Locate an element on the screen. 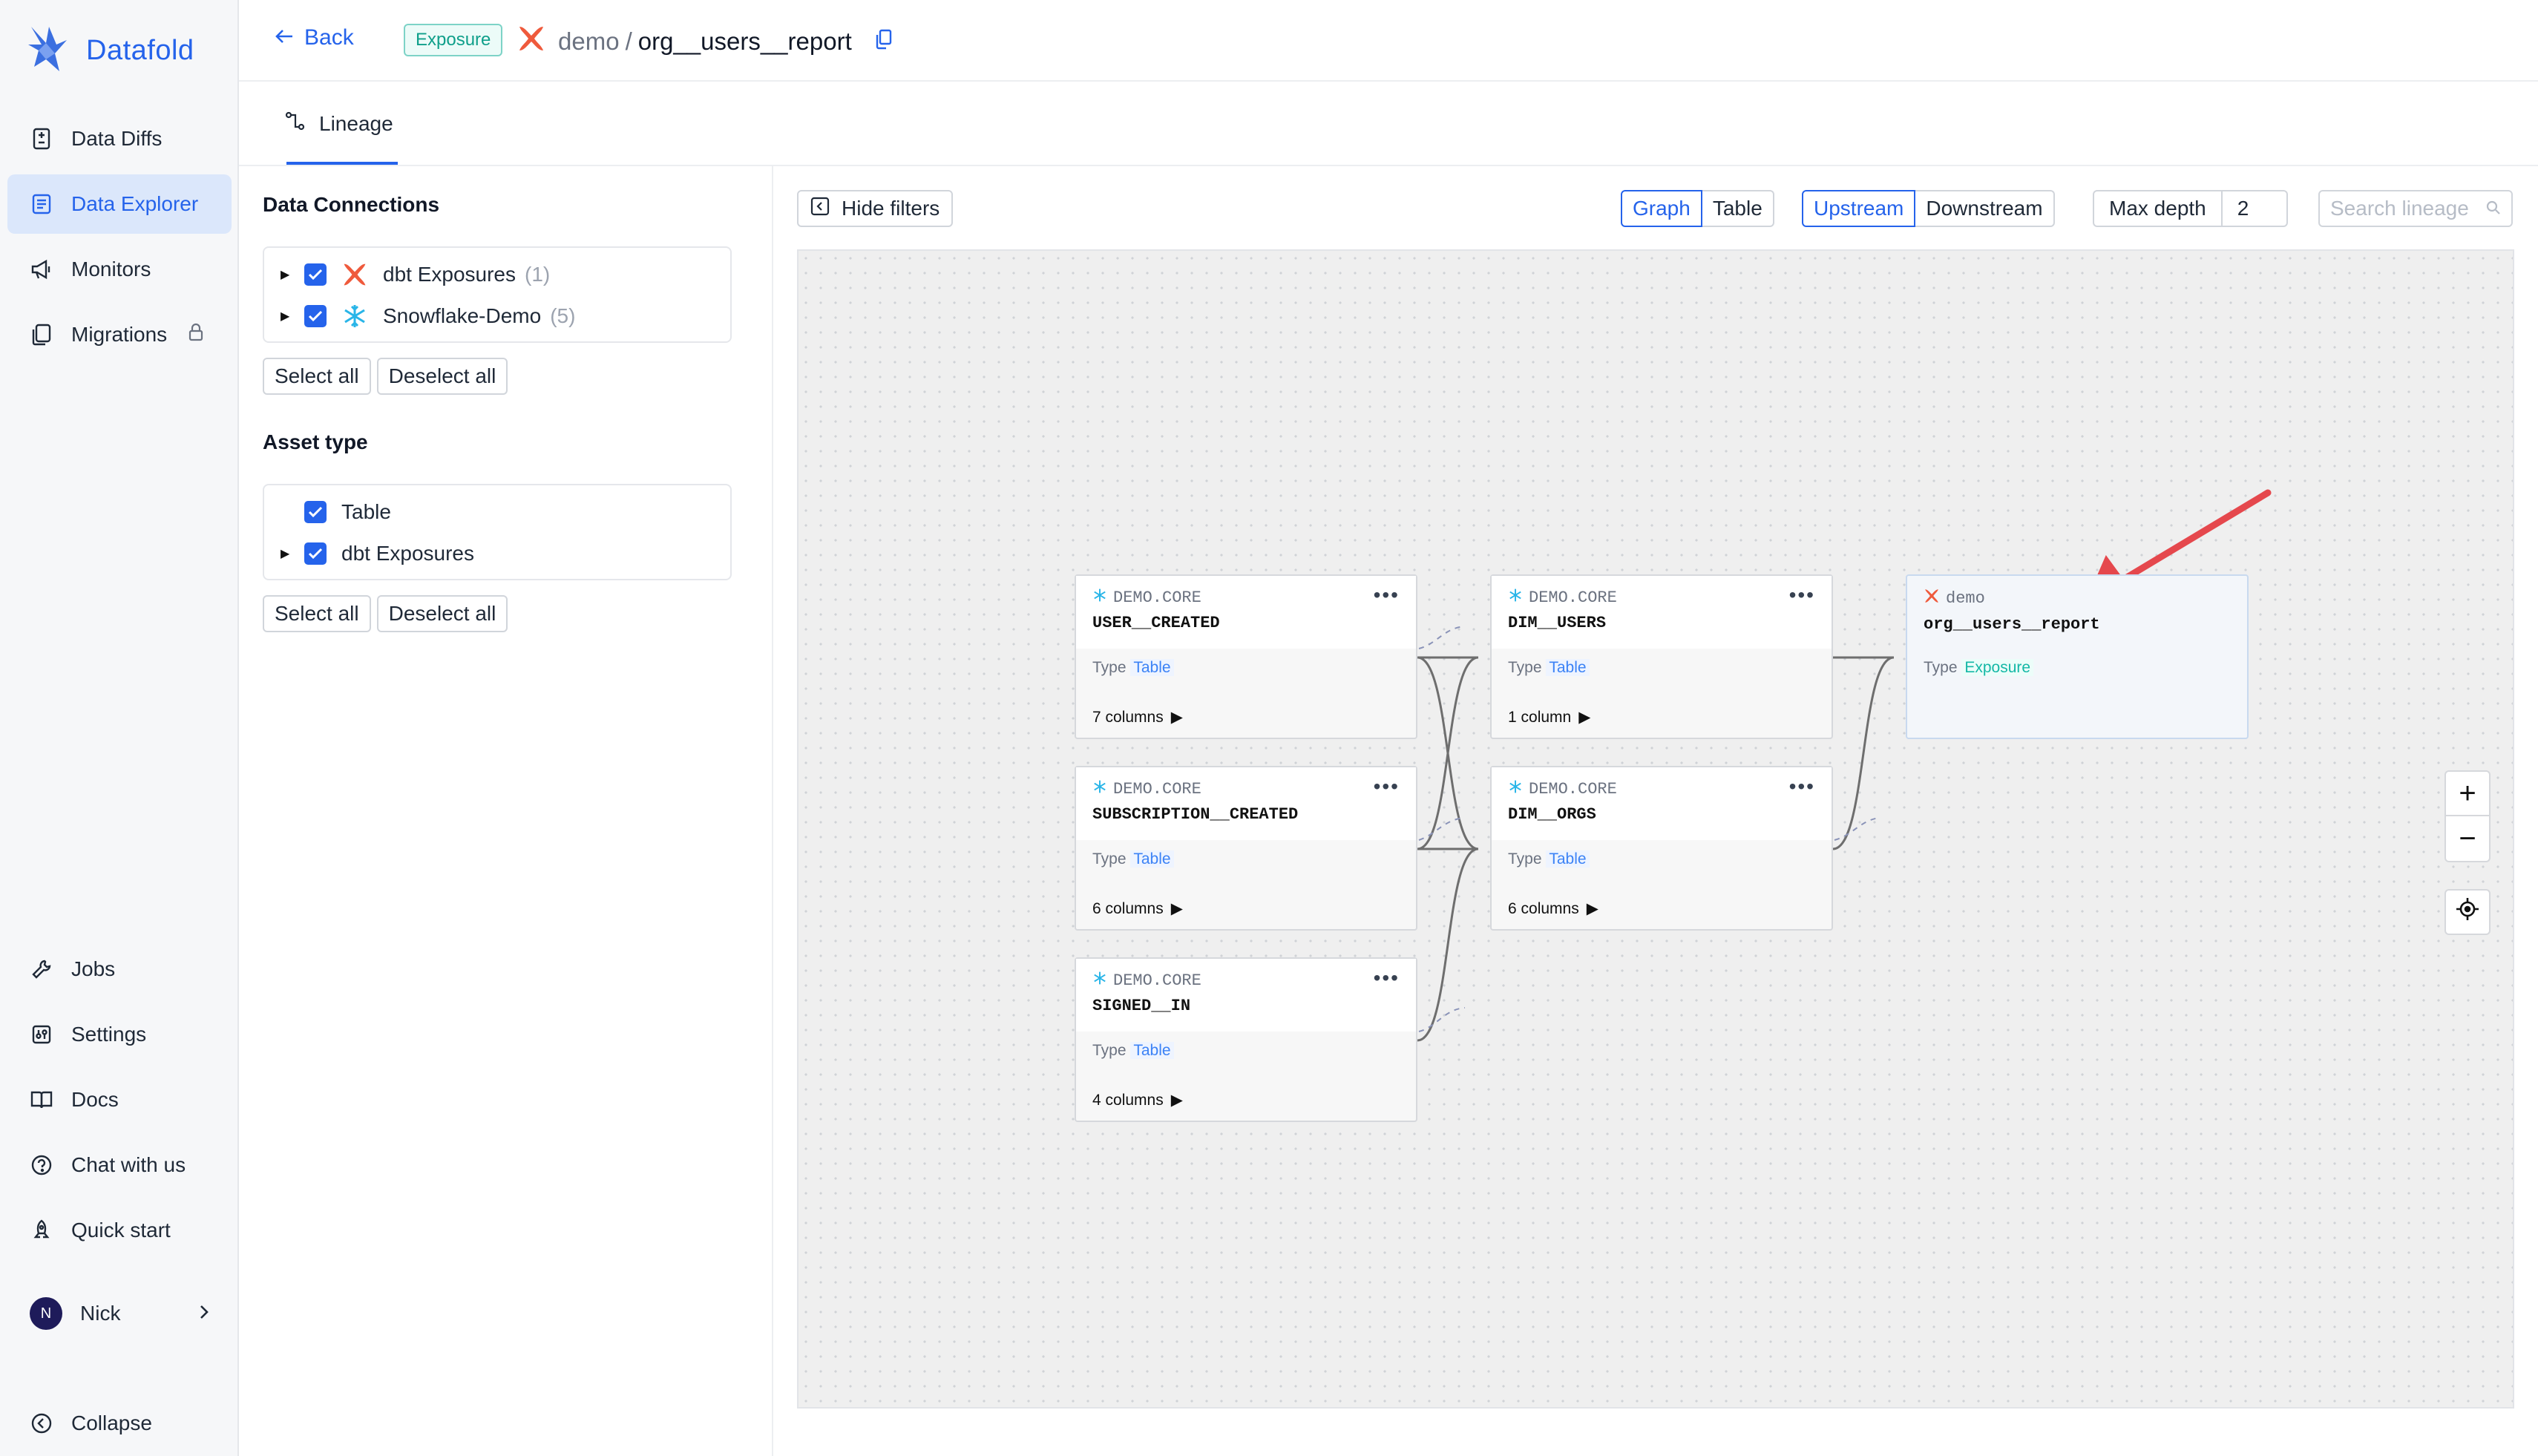 This screenshot has height=1456, width=2538. view-mode-toggle: Graph Table is located at coordinates (1697, 209).